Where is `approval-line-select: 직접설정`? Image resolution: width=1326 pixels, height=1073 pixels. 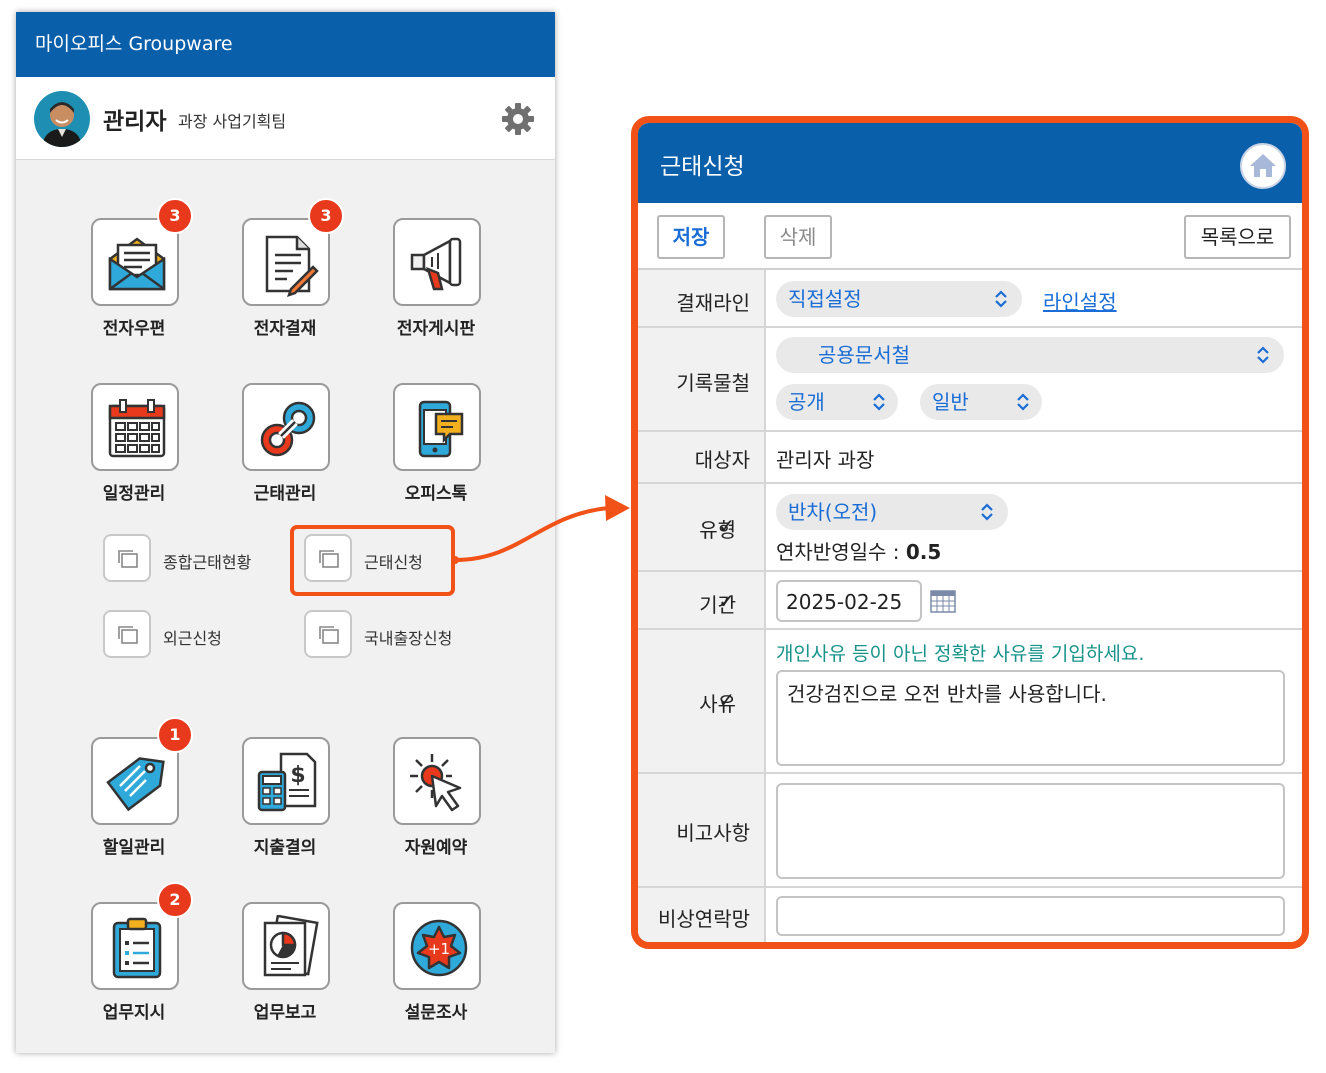
approval-line-select: 직접설정 is located at coordinates (899, 299).